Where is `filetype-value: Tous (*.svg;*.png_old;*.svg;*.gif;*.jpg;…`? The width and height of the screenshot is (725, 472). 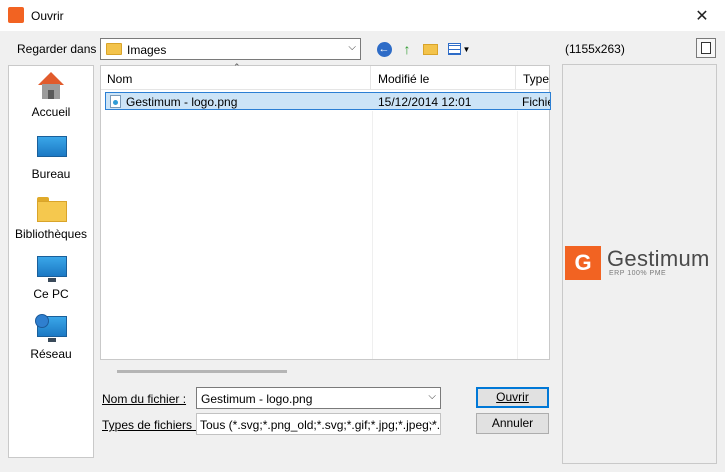 filetype-value: Tous (*.svg;*.png_old;*.svg;*.gif;*.jpg;… is located at coordinates (320, 425).